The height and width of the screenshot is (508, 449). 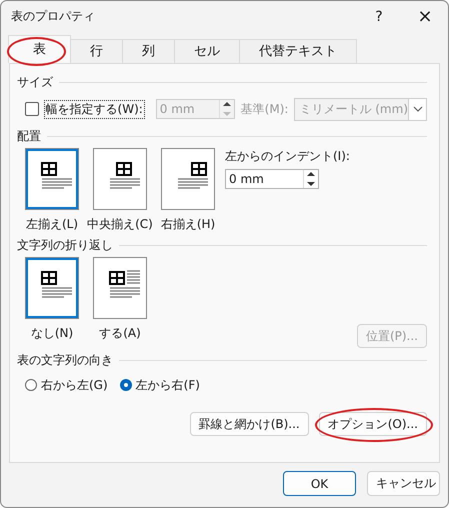 What do you see at coordinates (379, 16) in the screenshot?
I see `help-button: ?` at bounding box center [379, 16].